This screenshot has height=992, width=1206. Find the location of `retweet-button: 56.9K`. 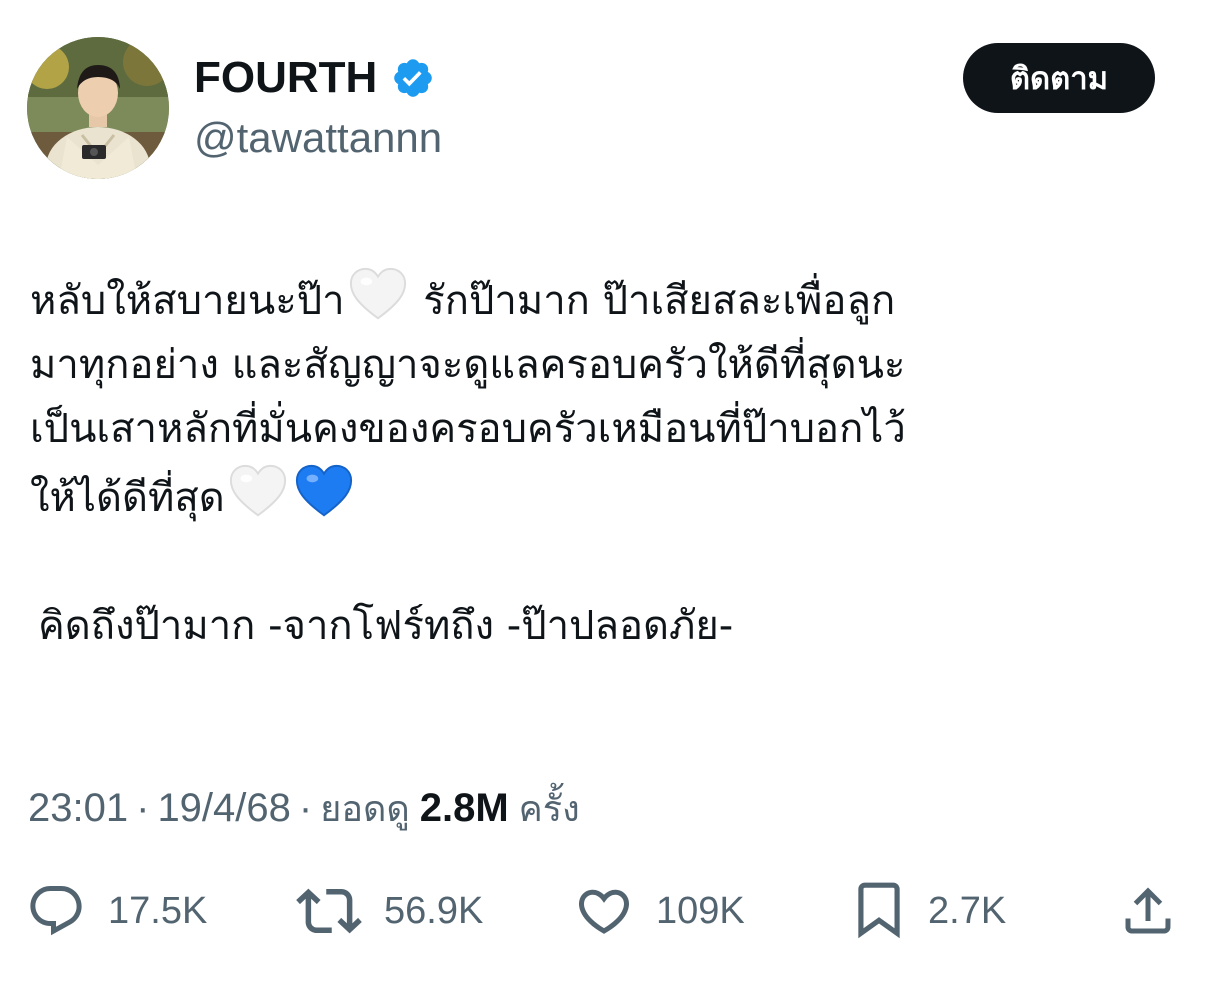

retweet-button: 56.9K is located at coordinates (389, 911).